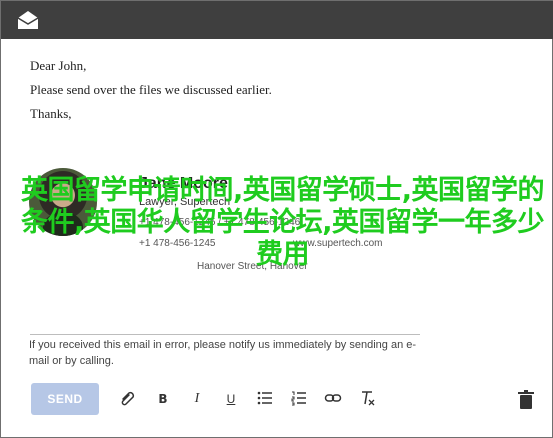 This screenshot has width=553, height=438. What do you see at coordinates (225, 334) in the screenshot?
I see `divider` at bounding box center [225, 334].